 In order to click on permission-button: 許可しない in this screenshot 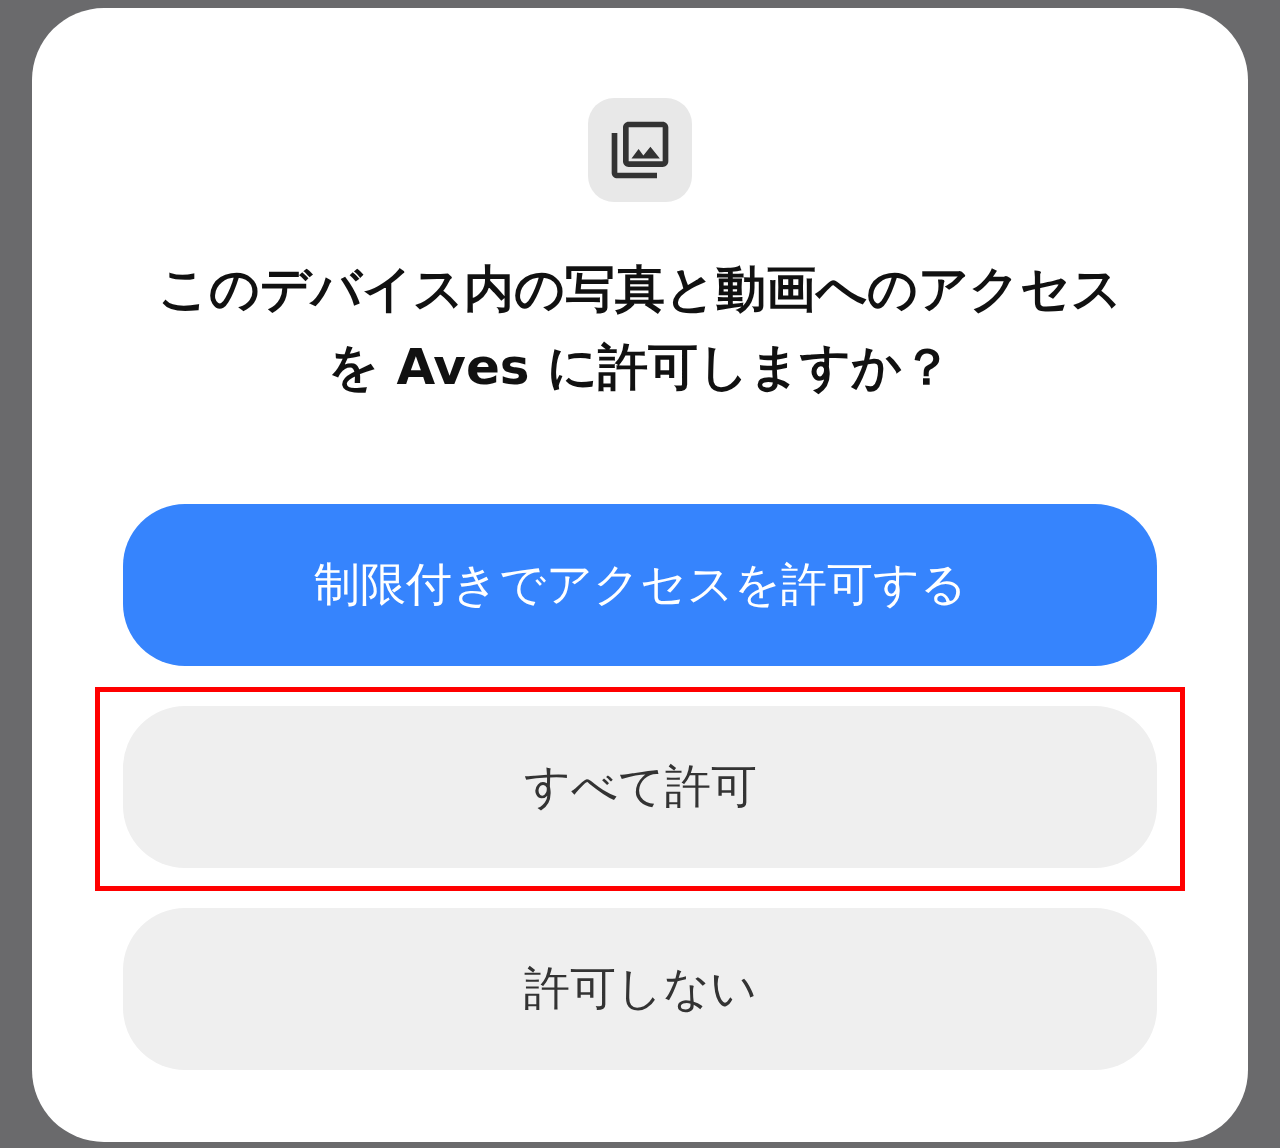, I will do `click(640, 989)`.